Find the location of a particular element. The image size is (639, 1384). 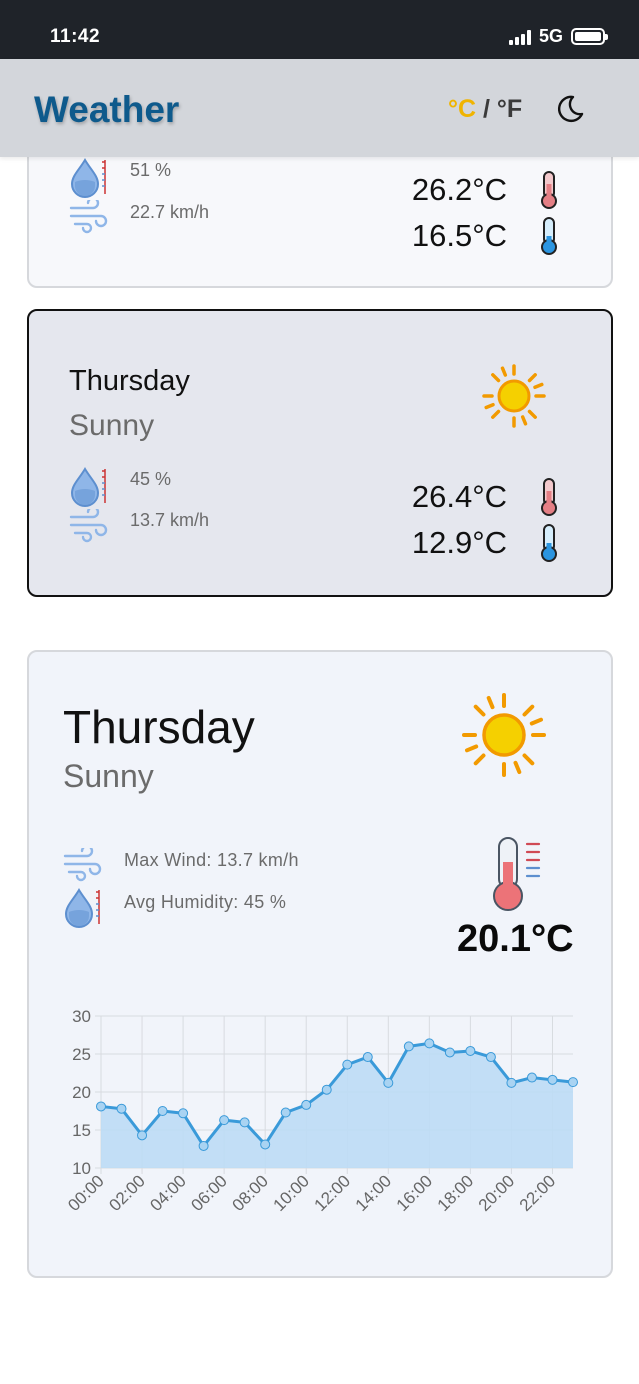

x-tick-label: 08:00 is located at coordinates (250, 1193).